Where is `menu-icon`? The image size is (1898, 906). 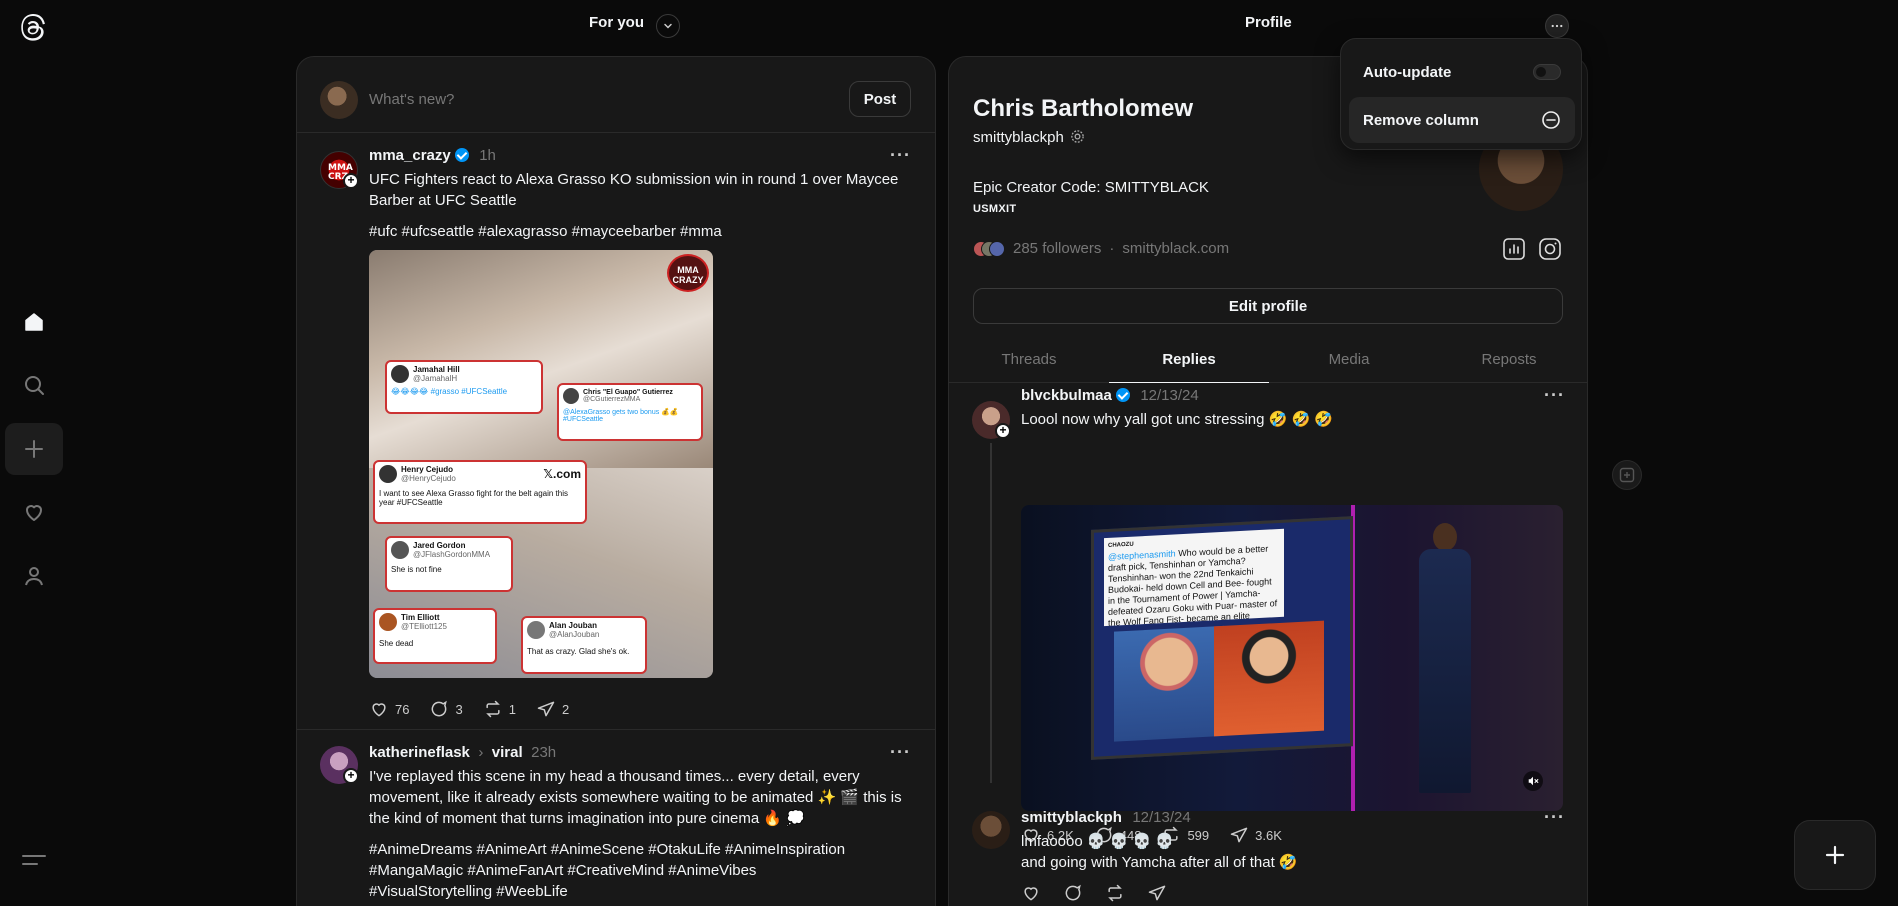
menu-icon is located at coordinates (34, 860).